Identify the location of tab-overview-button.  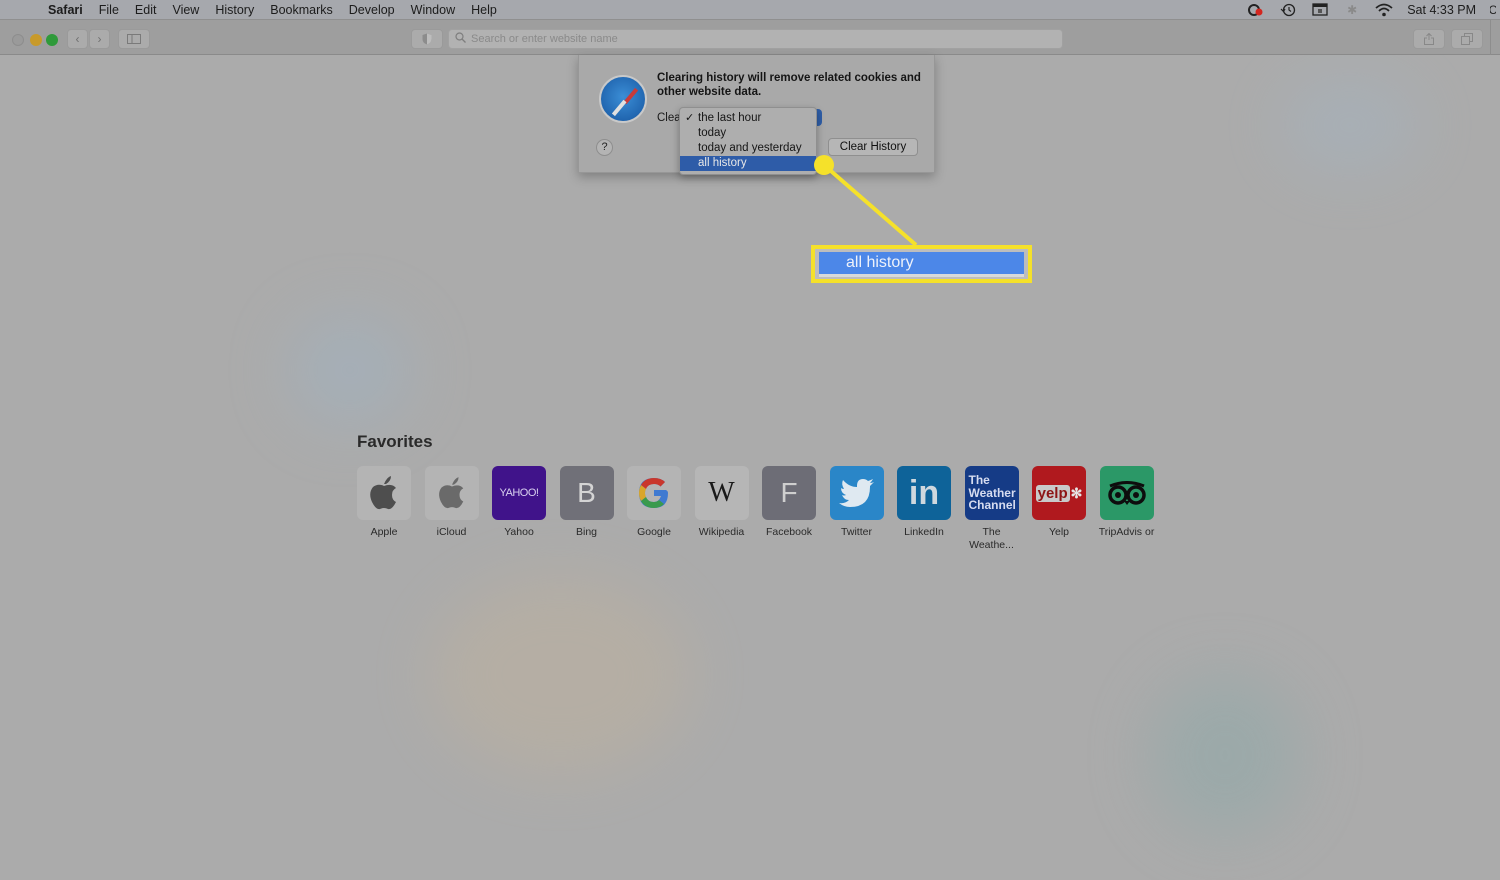
(1467, 39).